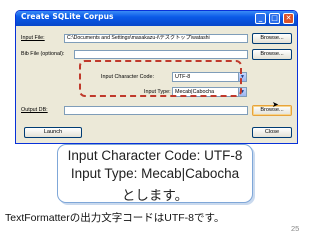 The width and height of the screenshot is (320, 240). What do you see at coordinates (260, 18) in the screenshot?
I see `minimize-button: _` at bounding box center [260, 18].